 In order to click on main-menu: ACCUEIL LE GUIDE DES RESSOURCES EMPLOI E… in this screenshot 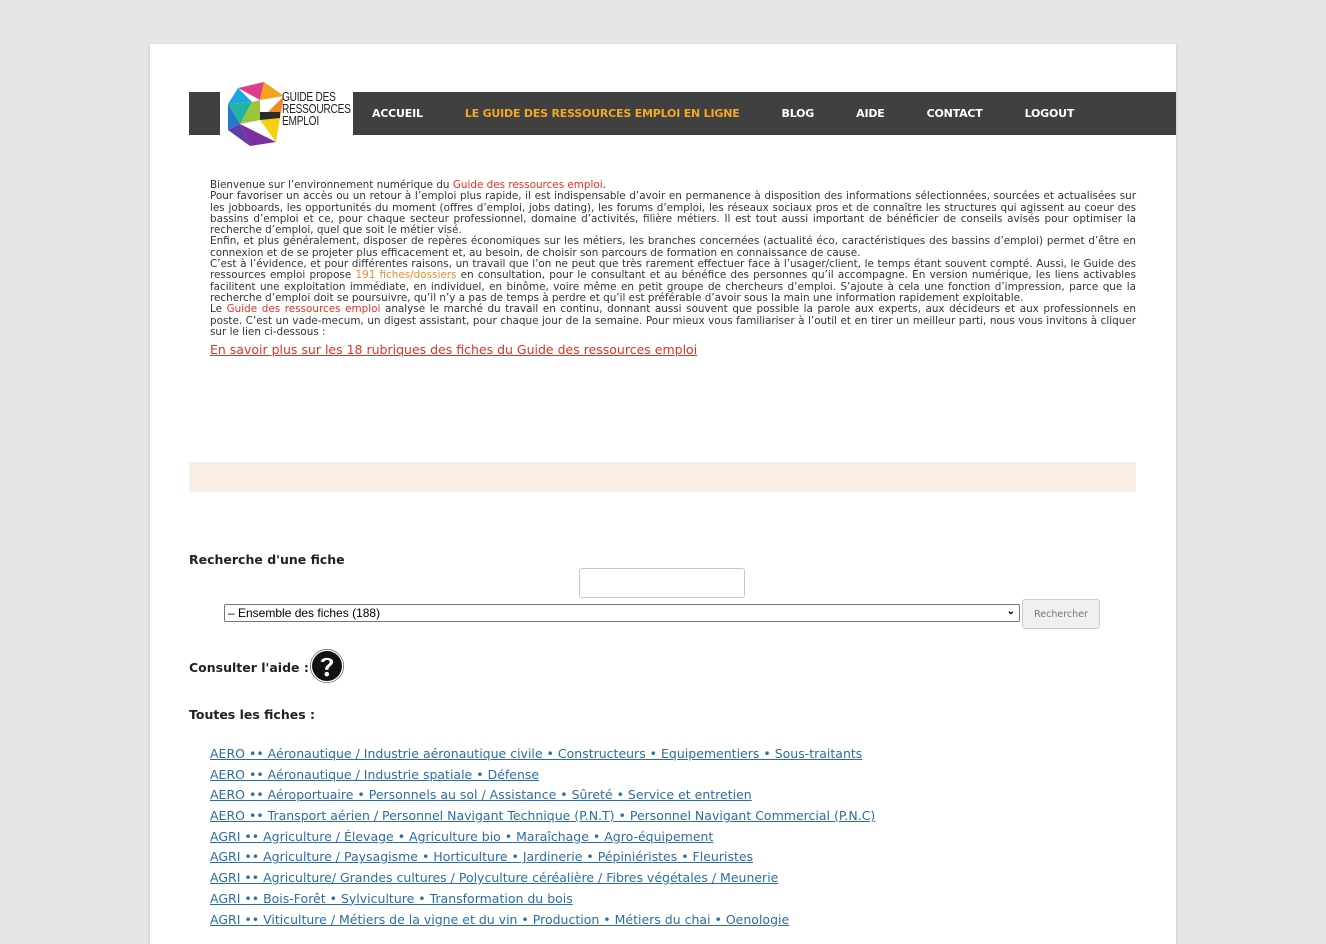, I will do `click(744, 113)`.